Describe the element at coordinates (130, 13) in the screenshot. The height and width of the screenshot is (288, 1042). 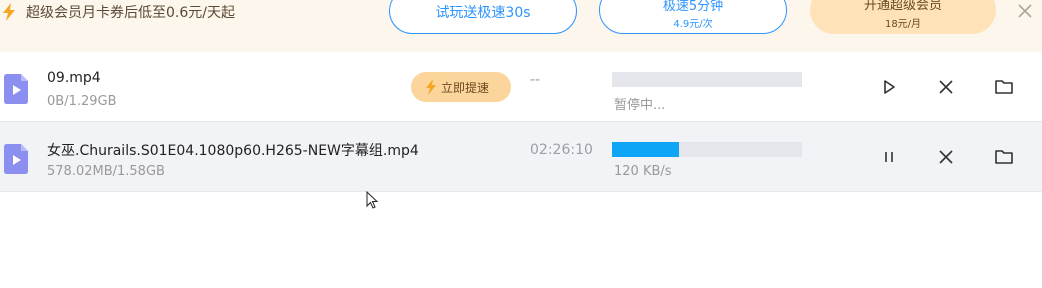
I see `promo-text: 超级会员月卡券后低至0.6元/天起` at that location.